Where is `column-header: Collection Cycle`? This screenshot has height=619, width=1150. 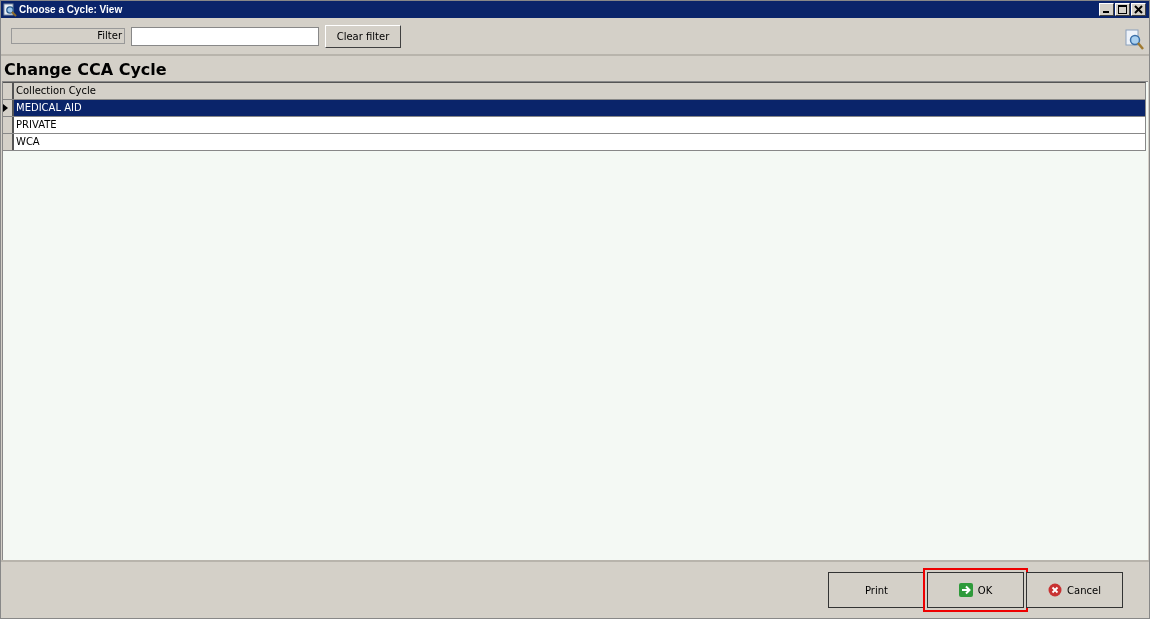 column-header: Collection Cycle is located at coordinates (55, 91).